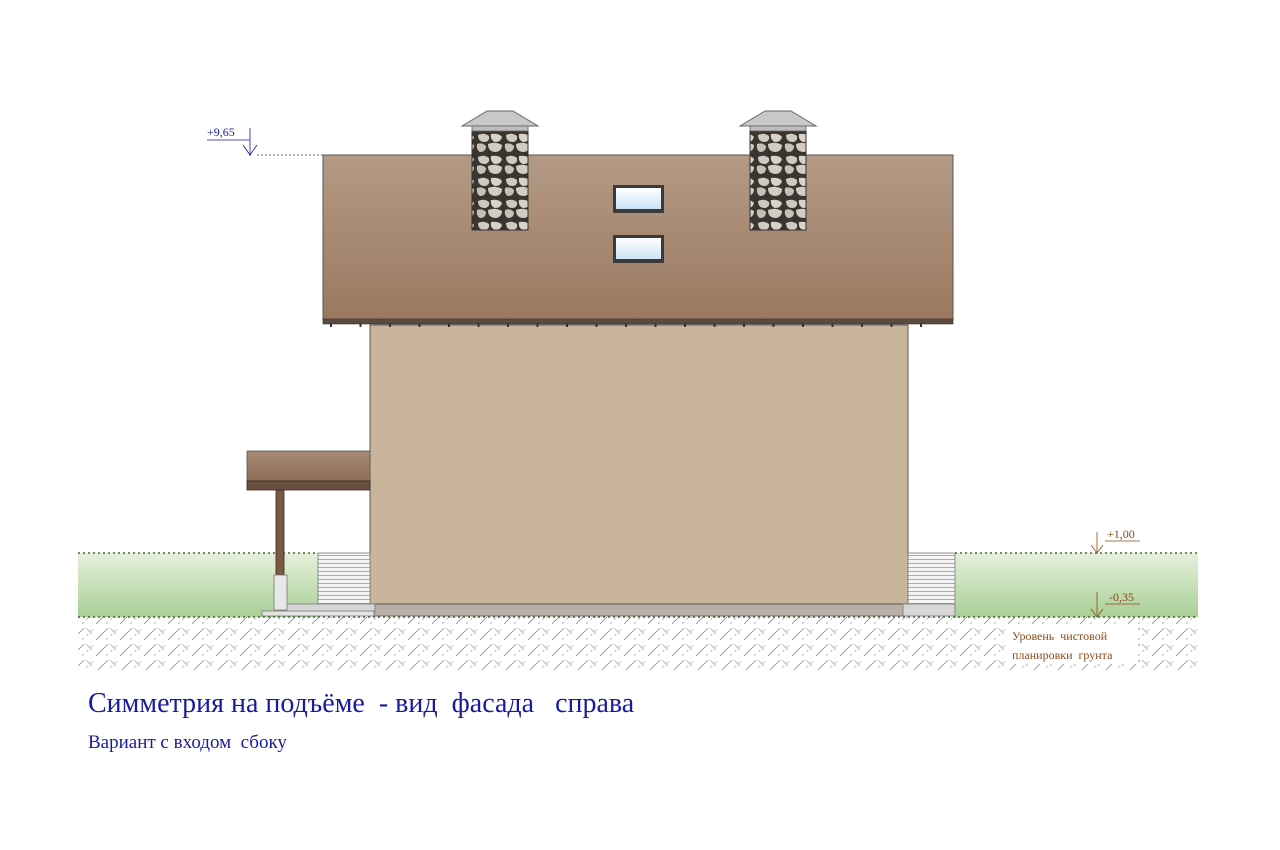  I want to click on left-step-pad, so click(318, 613).